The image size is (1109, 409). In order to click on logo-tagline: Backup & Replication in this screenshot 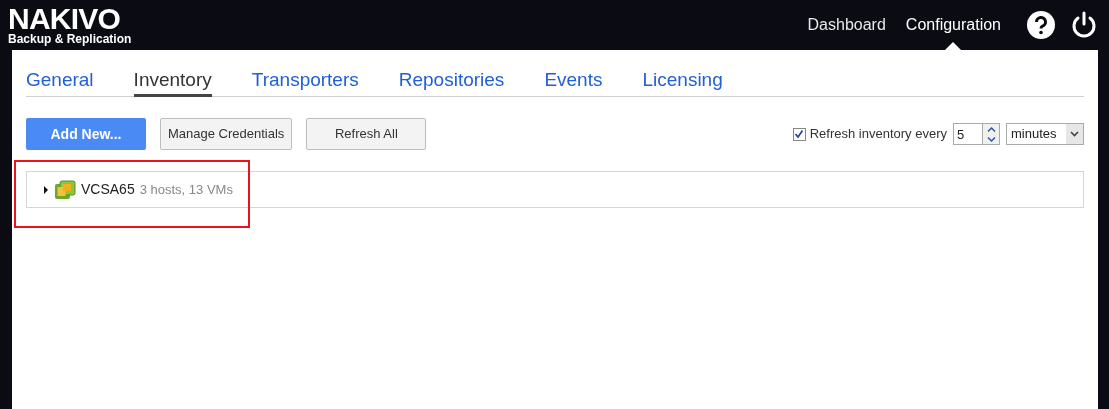, I will do `click(70, 39)`.